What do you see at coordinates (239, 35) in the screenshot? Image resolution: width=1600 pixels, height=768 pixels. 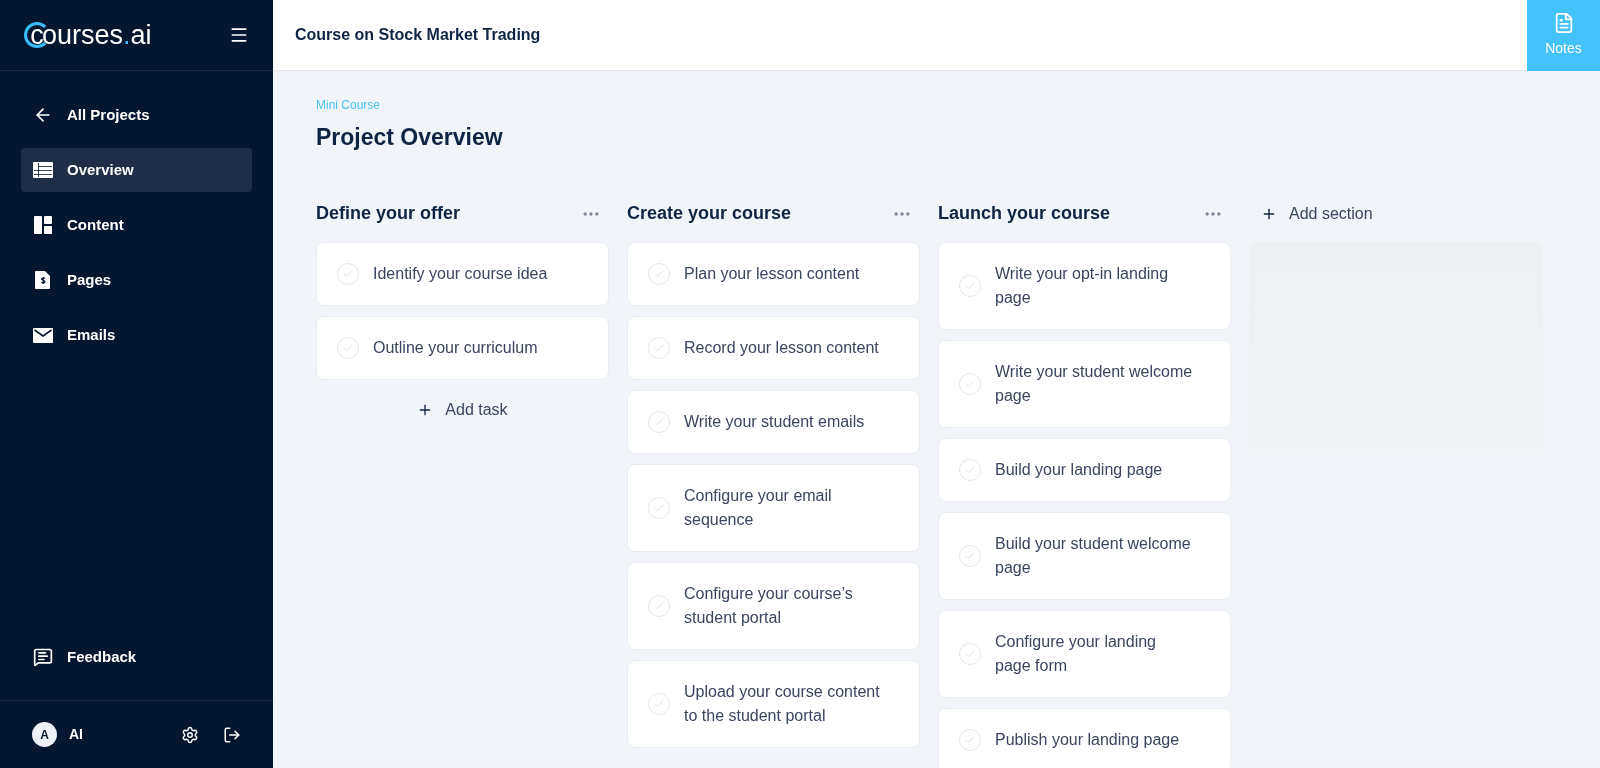 I see `menu-icon` at bounding box center [239, 35].